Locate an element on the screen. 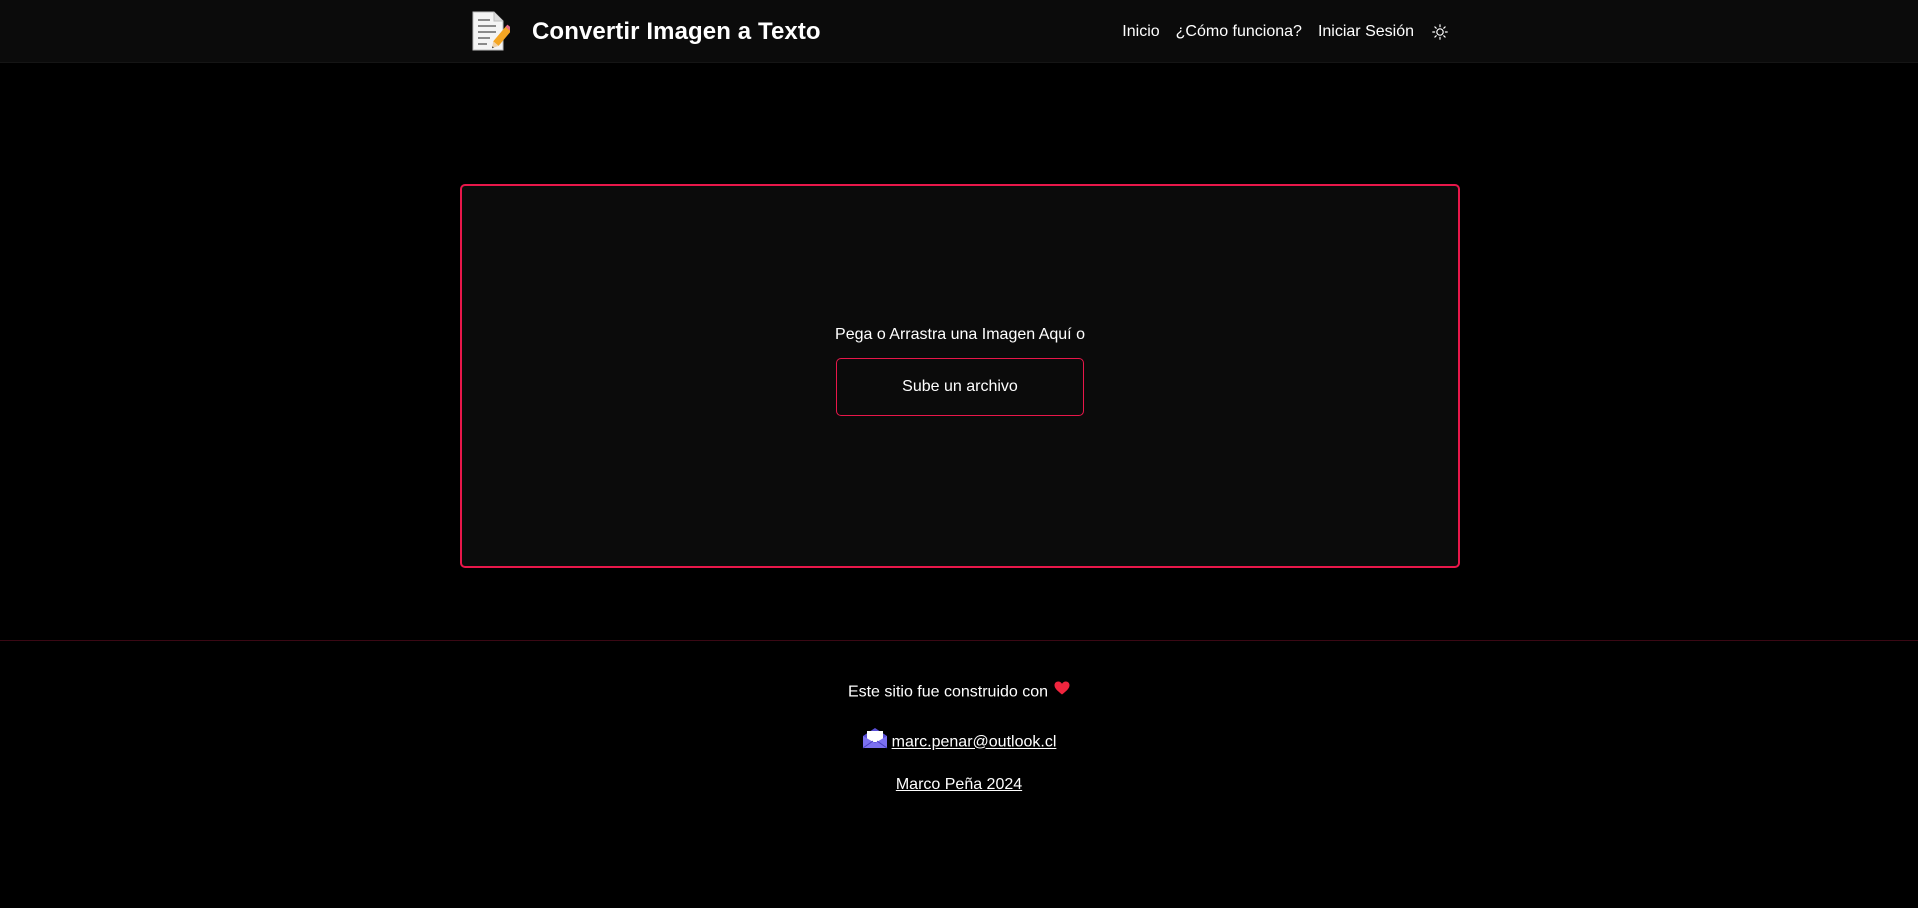  document-pencil-icon is located at coordinates (491, 32).